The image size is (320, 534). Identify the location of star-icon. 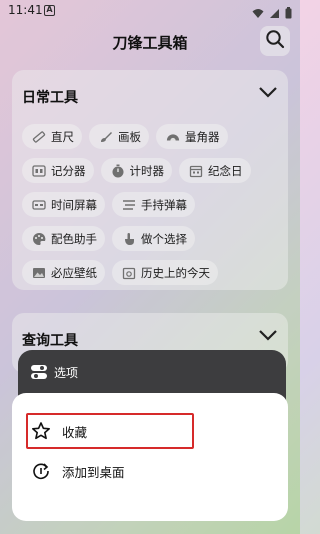
(41, 431).